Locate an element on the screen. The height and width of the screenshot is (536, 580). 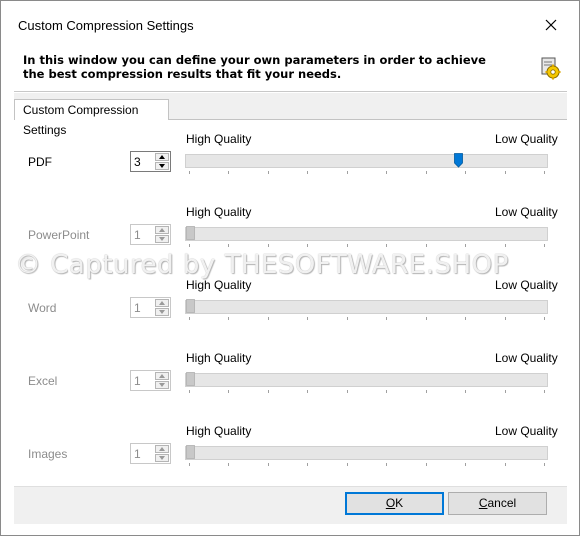
window-title: Custom Compression Settings is located at coordinates (106, 25).